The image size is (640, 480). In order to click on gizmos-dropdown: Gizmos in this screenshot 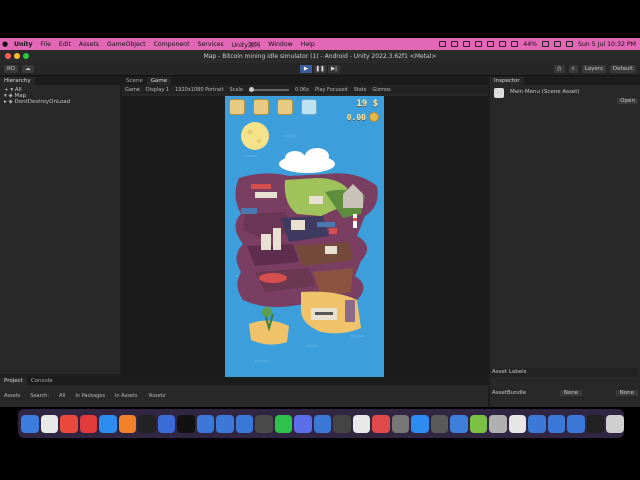, I will do `click(381, 90)`.